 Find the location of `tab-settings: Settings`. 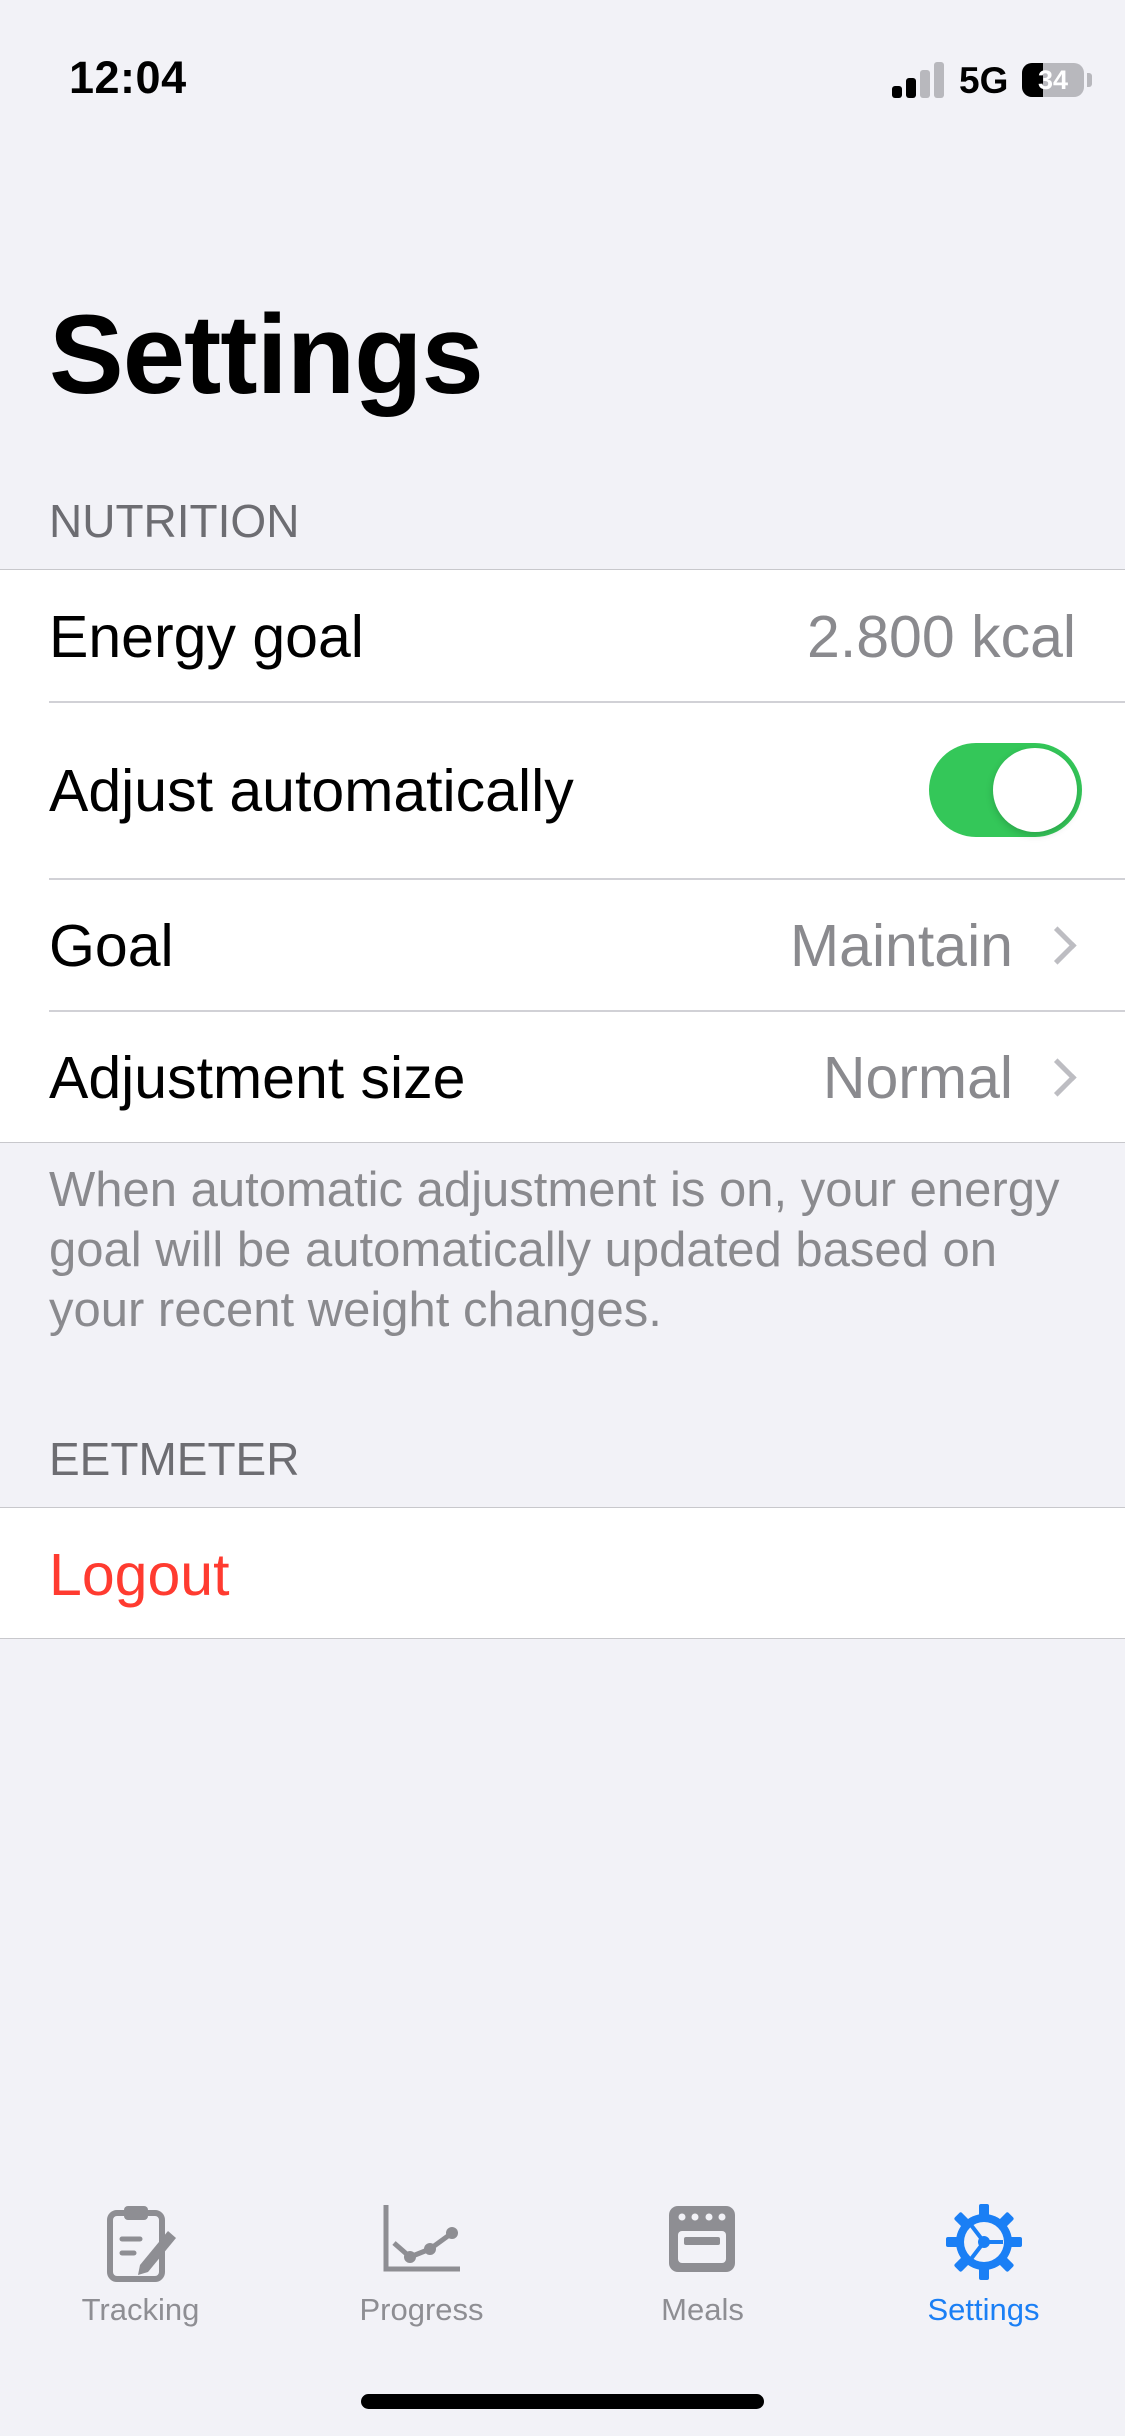

tab-settings: Settings is located at coordinates (983, 2260).